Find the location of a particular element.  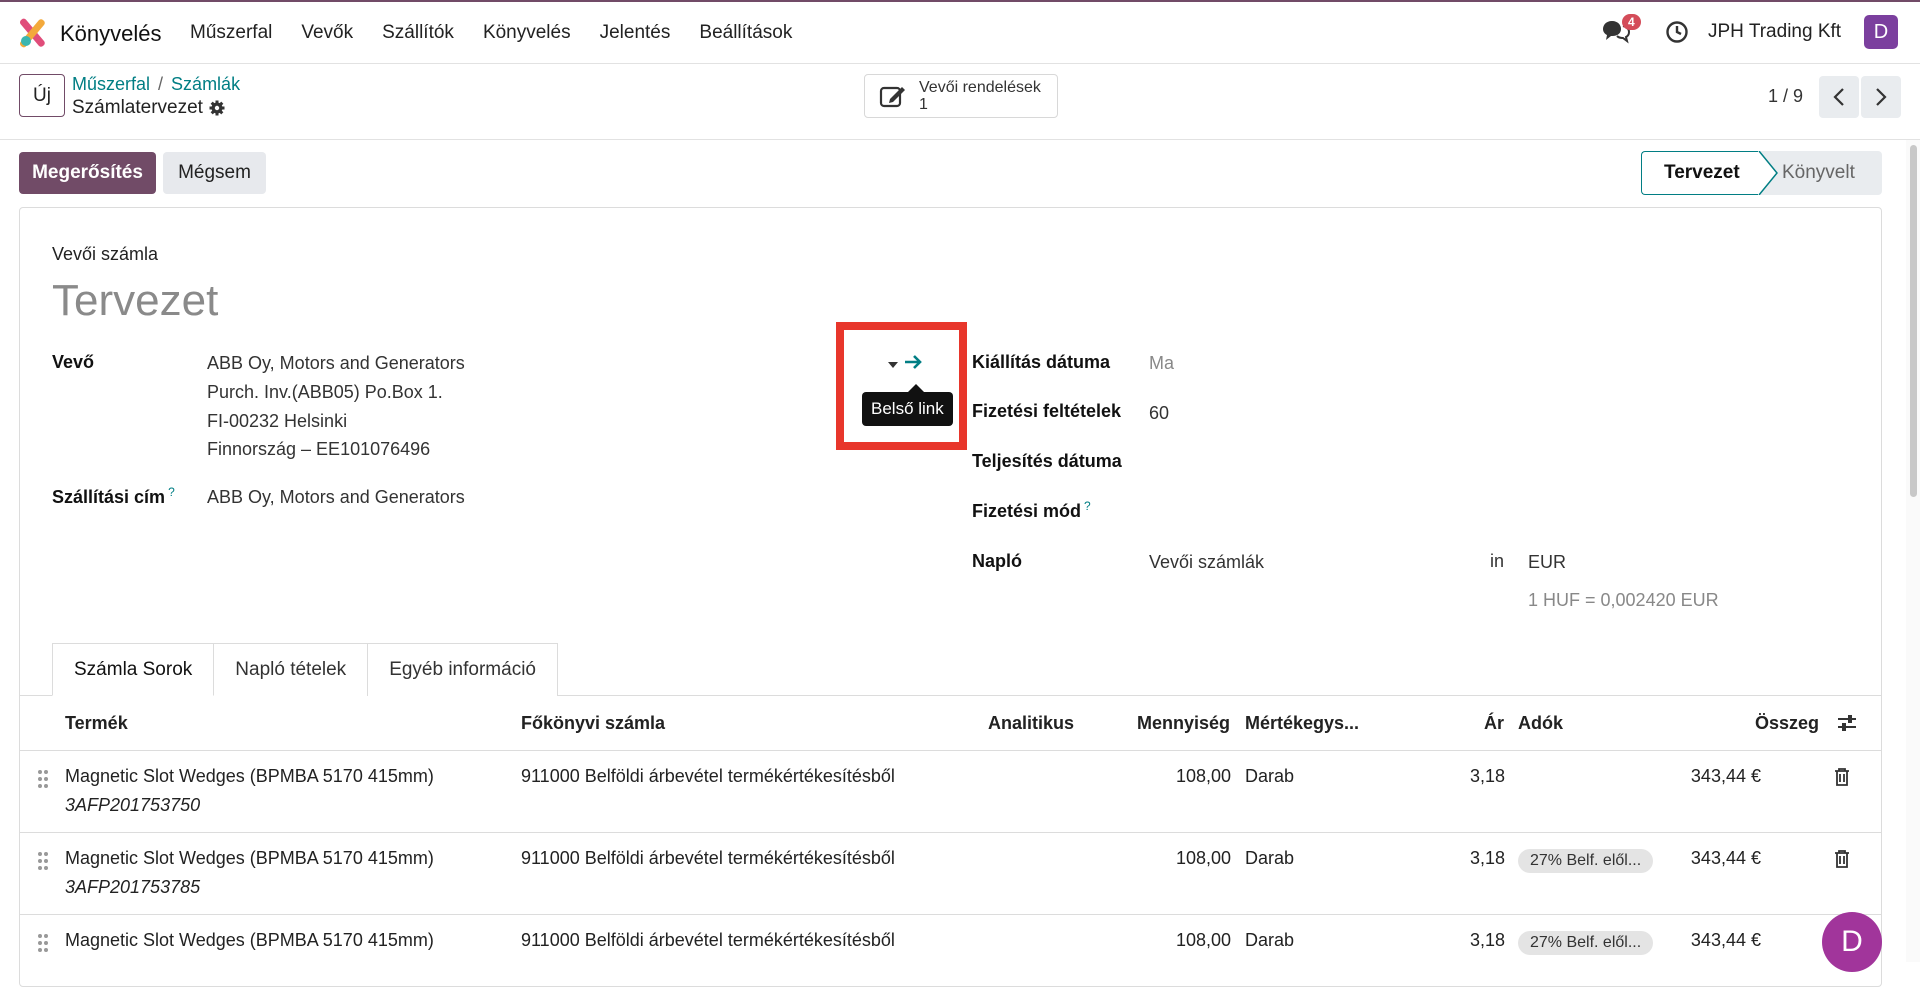

column-product: Termék is located at coordinates (96, 723).